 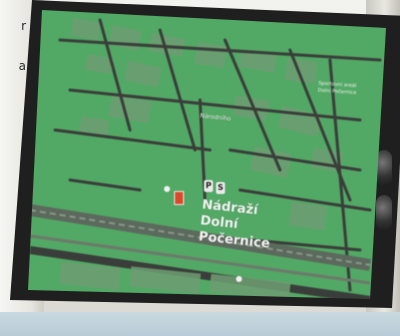 What do you see at coordinates (179, 198) in the screenshot?
I see `map-marker` at bounding box center [179, 198].